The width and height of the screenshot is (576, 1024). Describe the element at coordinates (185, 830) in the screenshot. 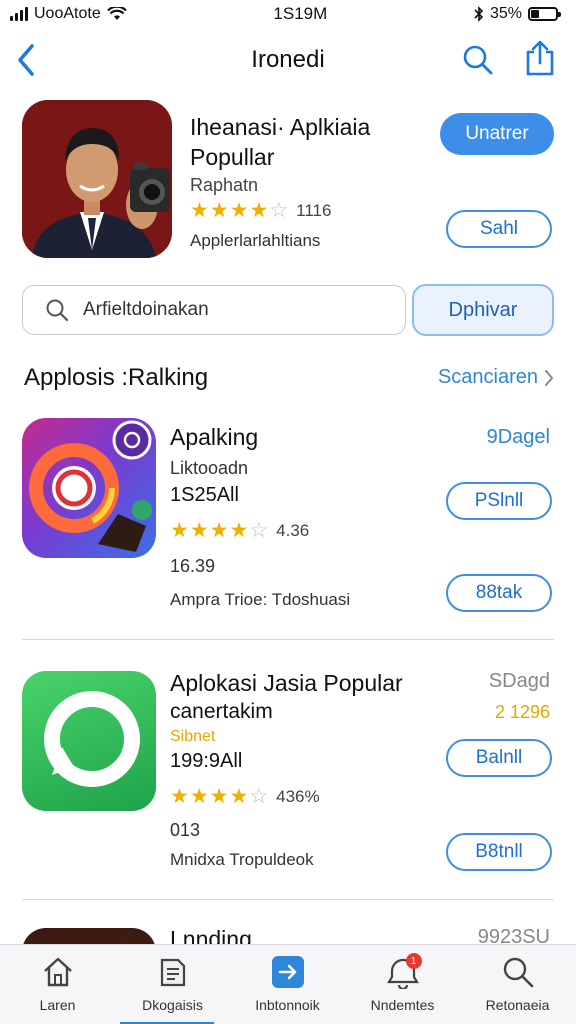

I see `app-version: 013` at that location.